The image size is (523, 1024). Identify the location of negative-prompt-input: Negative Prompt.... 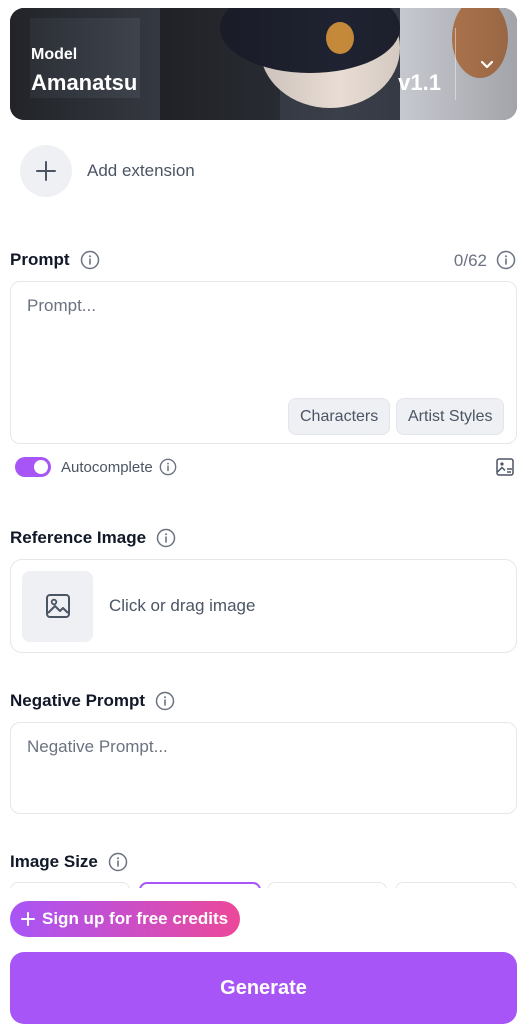
(263, 768).